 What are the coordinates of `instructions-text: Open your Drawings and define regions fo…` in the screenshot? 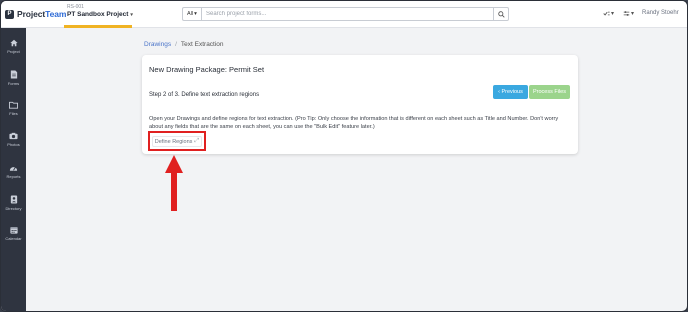 It's located at (354, 123).